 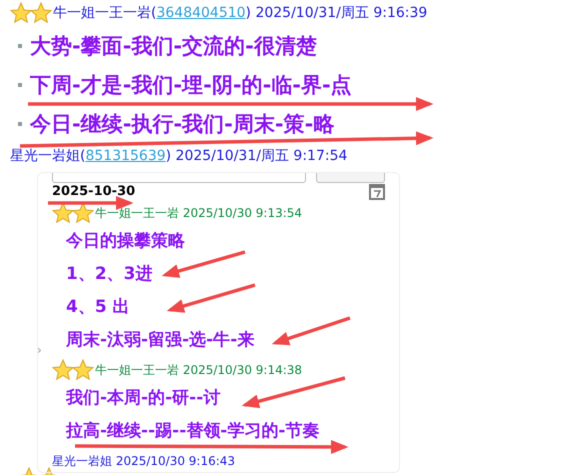 I want to click on message-text: 大势-攀面-我们-交流的-很清楚, so click(x=173, y=46).